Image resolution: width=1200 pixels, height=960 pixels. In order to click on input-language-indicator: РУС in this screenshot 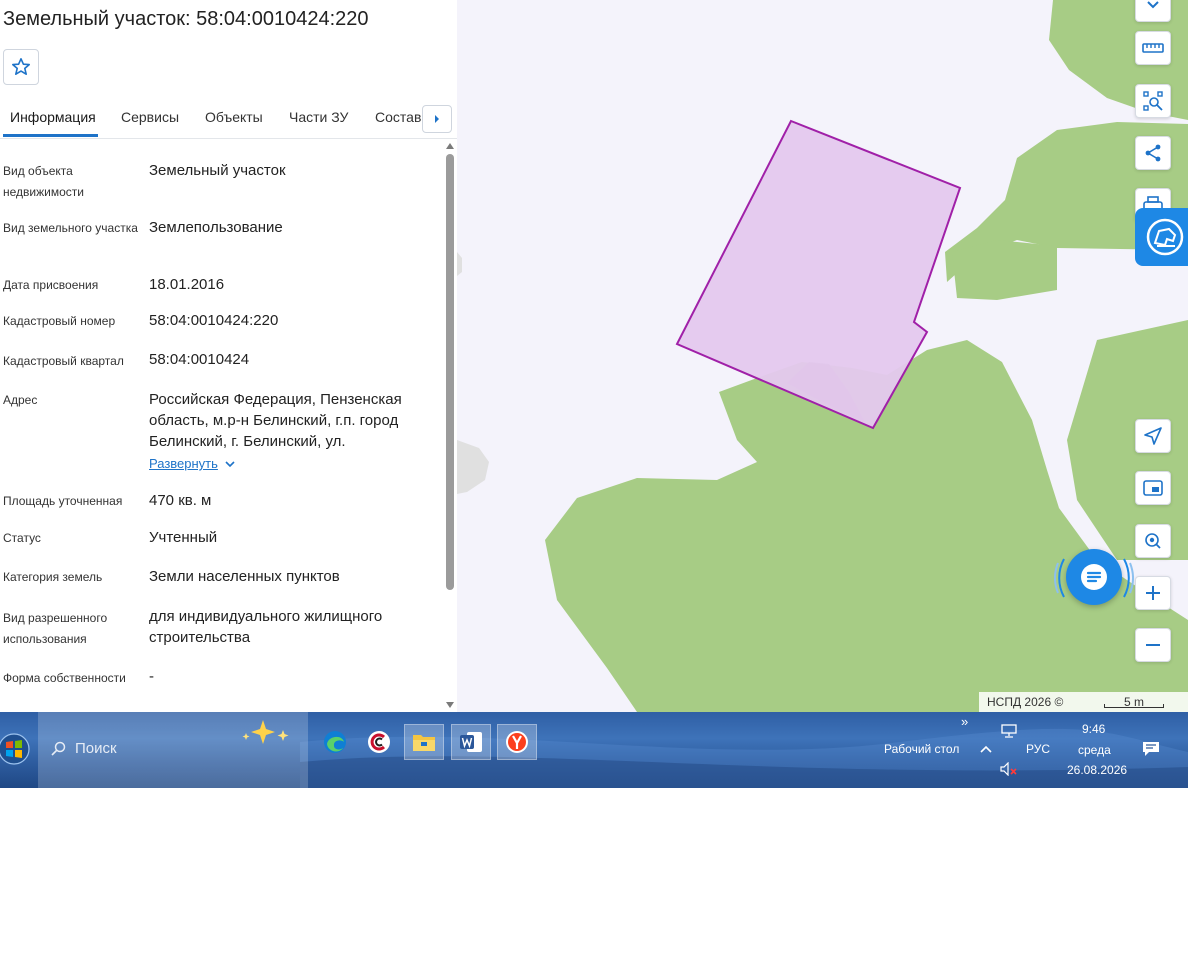, I will do `click(1038, 749)`.